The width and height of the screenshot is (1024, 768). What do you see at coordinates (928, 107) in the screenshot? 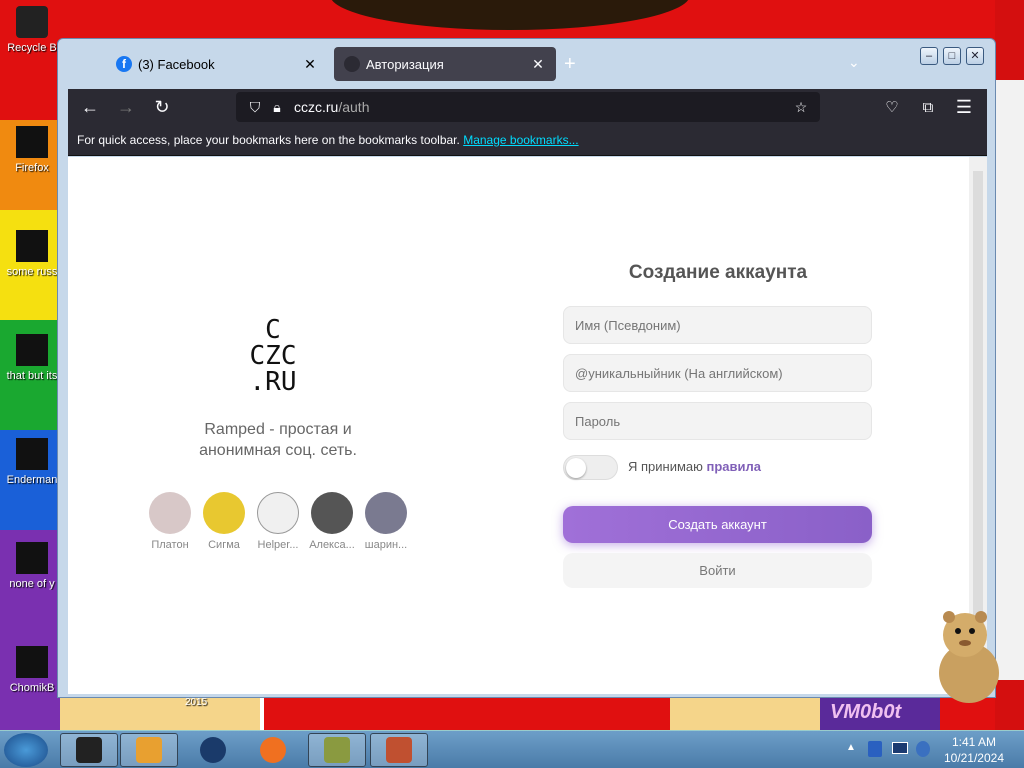
I see `extensions-icon: ⧉` at bounding box center [928, 107].